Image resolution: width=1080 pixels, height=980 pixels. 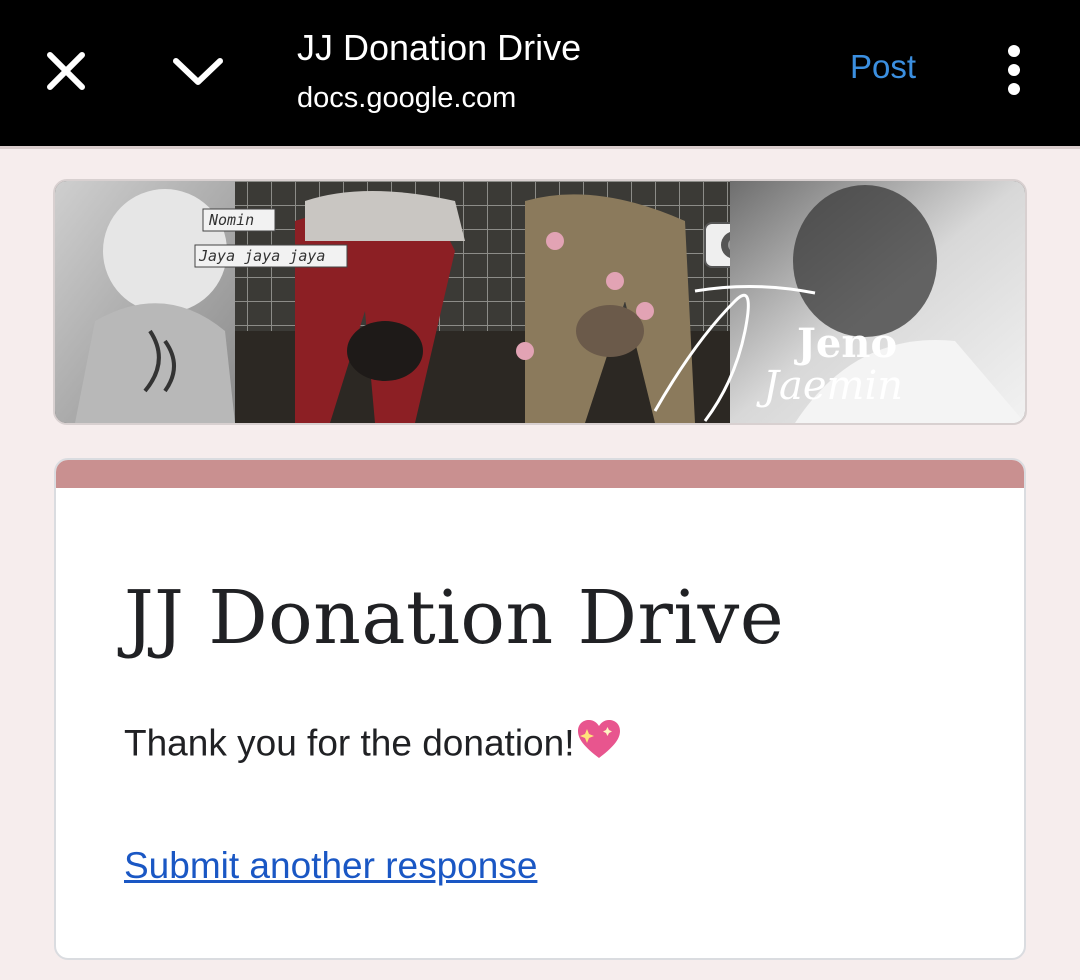 What do you see at coordinates (454, 618) in the screenshot?
I see `form-title: JJ Donation Drive` at bounding box center [454, 618].